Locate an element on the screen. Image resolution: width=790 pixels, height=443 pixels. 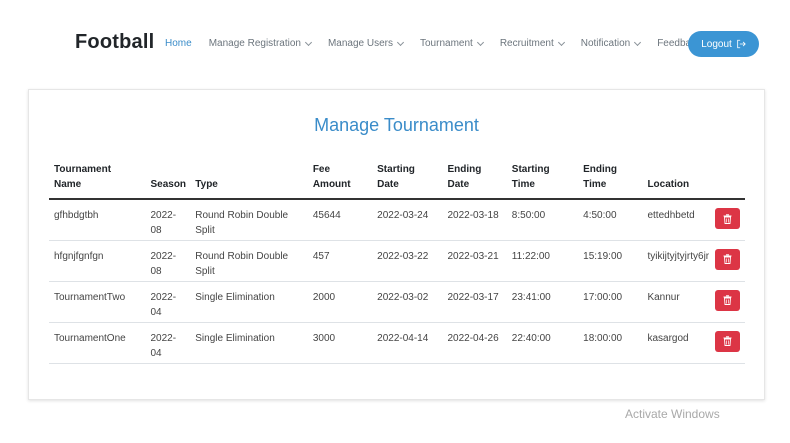
nav-manage-registration: Manage Registration is located at coordinates (260, 43).